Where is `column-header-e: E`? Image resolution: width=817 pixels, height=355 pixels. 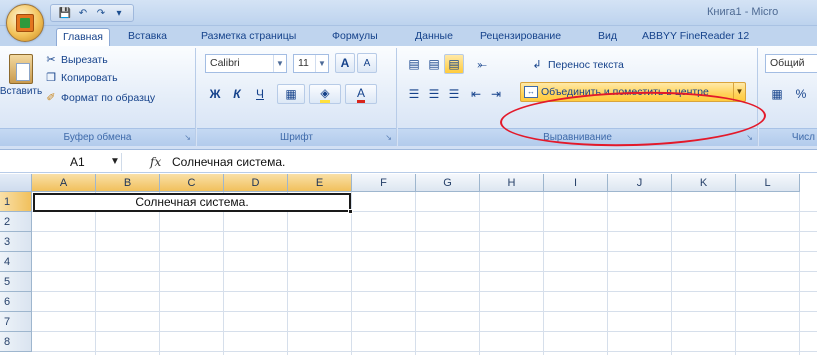
column-header-e: E is located at coordinates (320, 183).